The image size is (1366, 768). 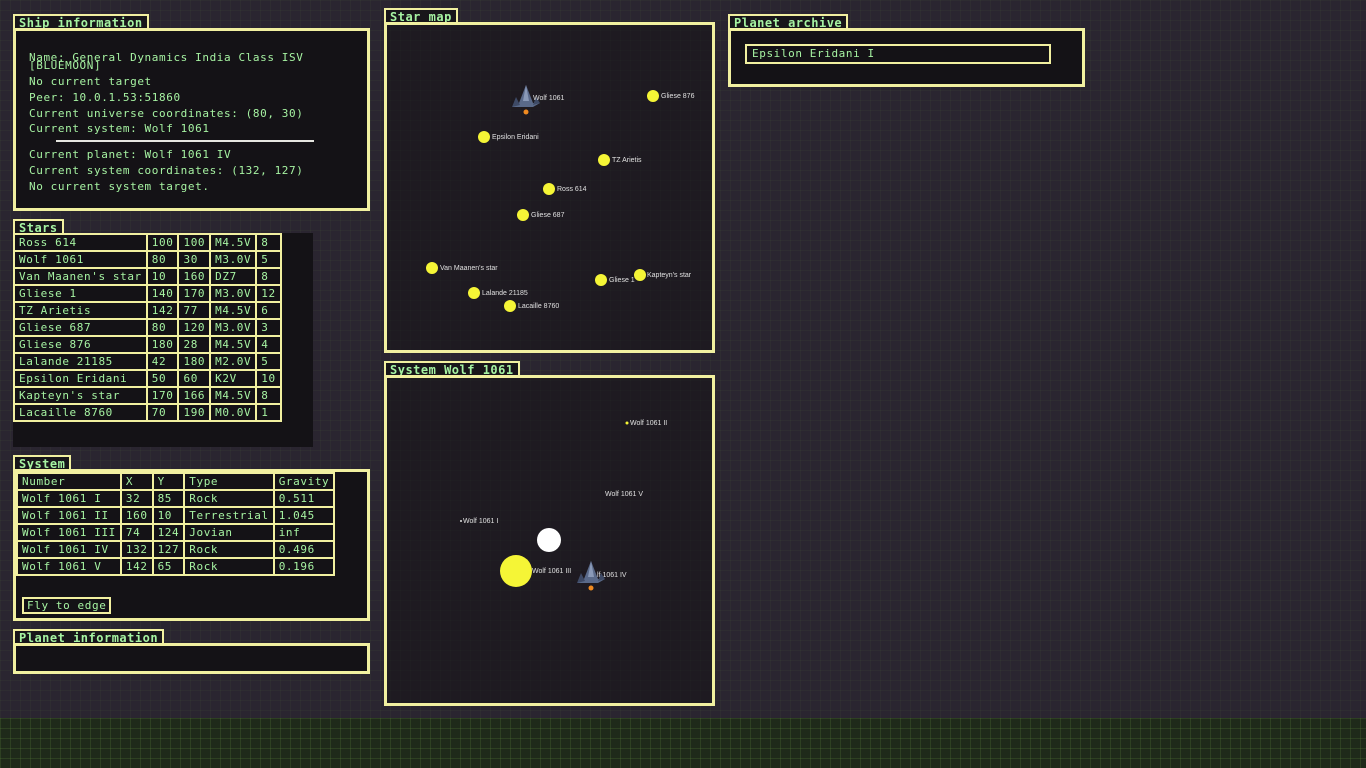 I want to click on table-row: Wolf 1061 II 160 10 Terrestrial 1.045, so click(x=176, y=515).